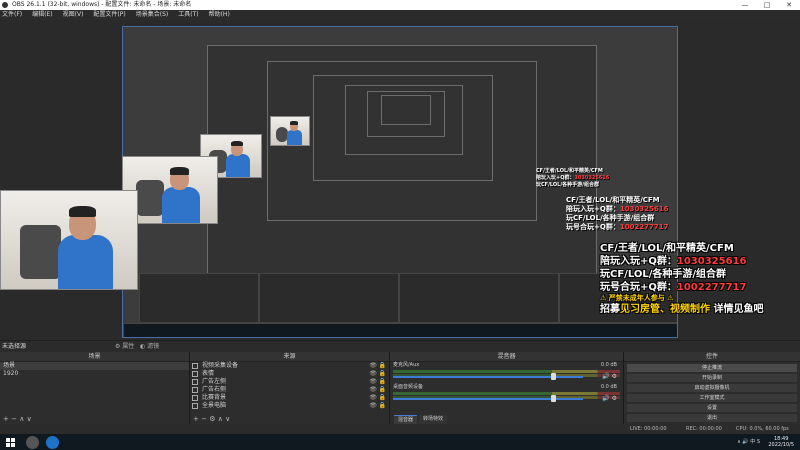  I want to click on overlay-line-group2: 玩号合玩+Q群：1002277717, so click(673, 287).